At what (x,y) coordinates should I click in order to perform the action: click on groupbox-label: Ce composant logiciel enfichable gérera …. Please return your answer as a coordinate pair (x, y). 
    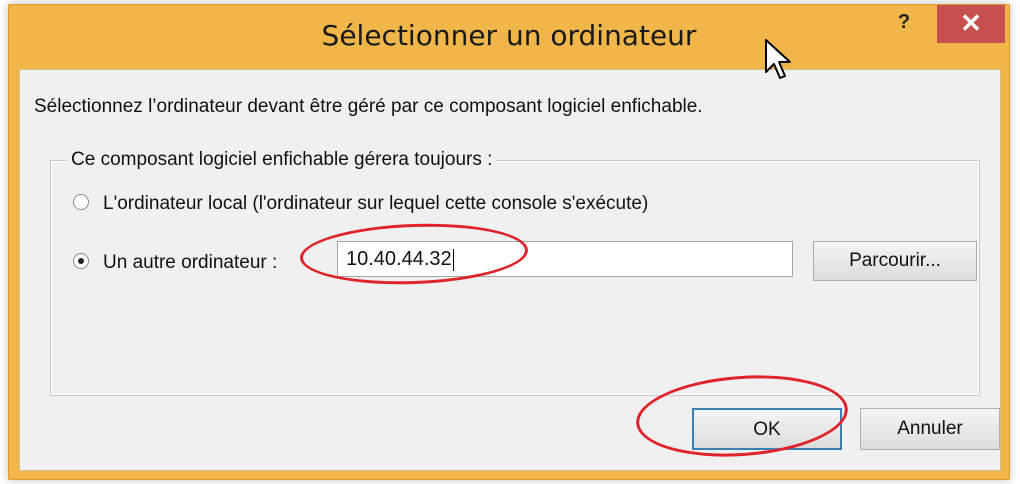
    Looking at the image, I should click on (282, 160).